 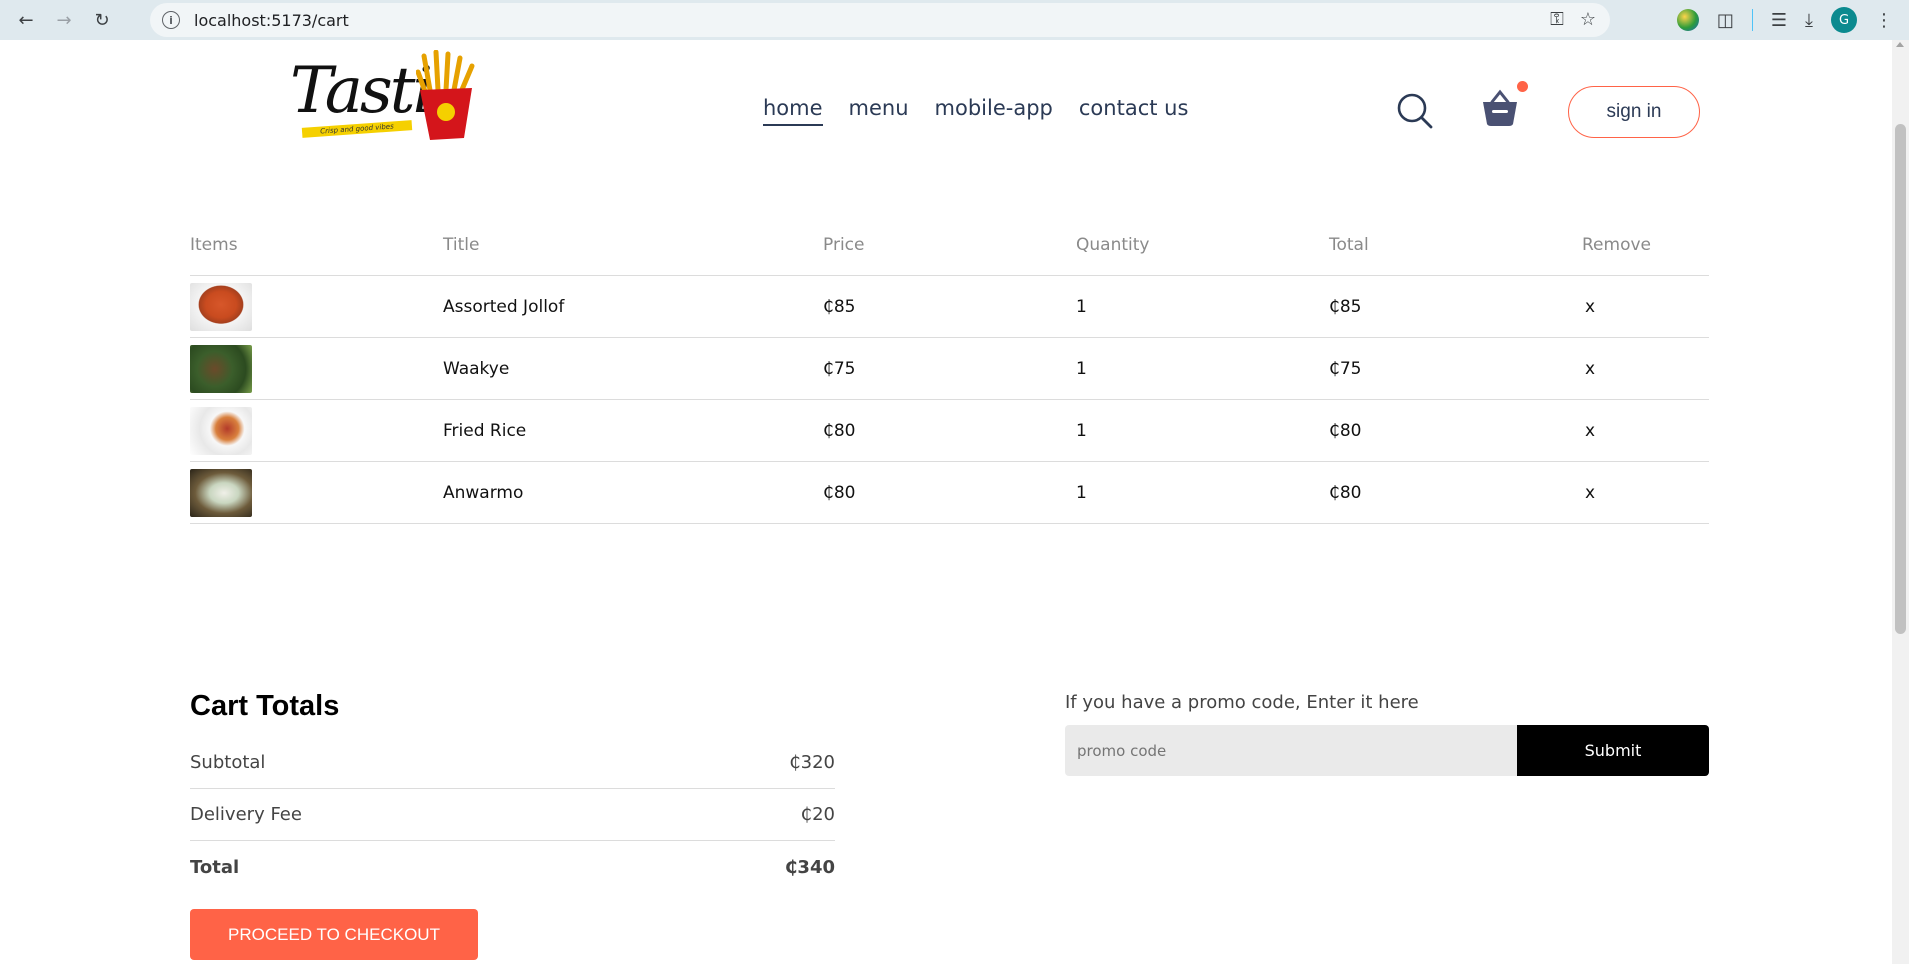 I want to click on promo-prompt: If you have a promo code, Enter it here, so click(x=1242, y=702).